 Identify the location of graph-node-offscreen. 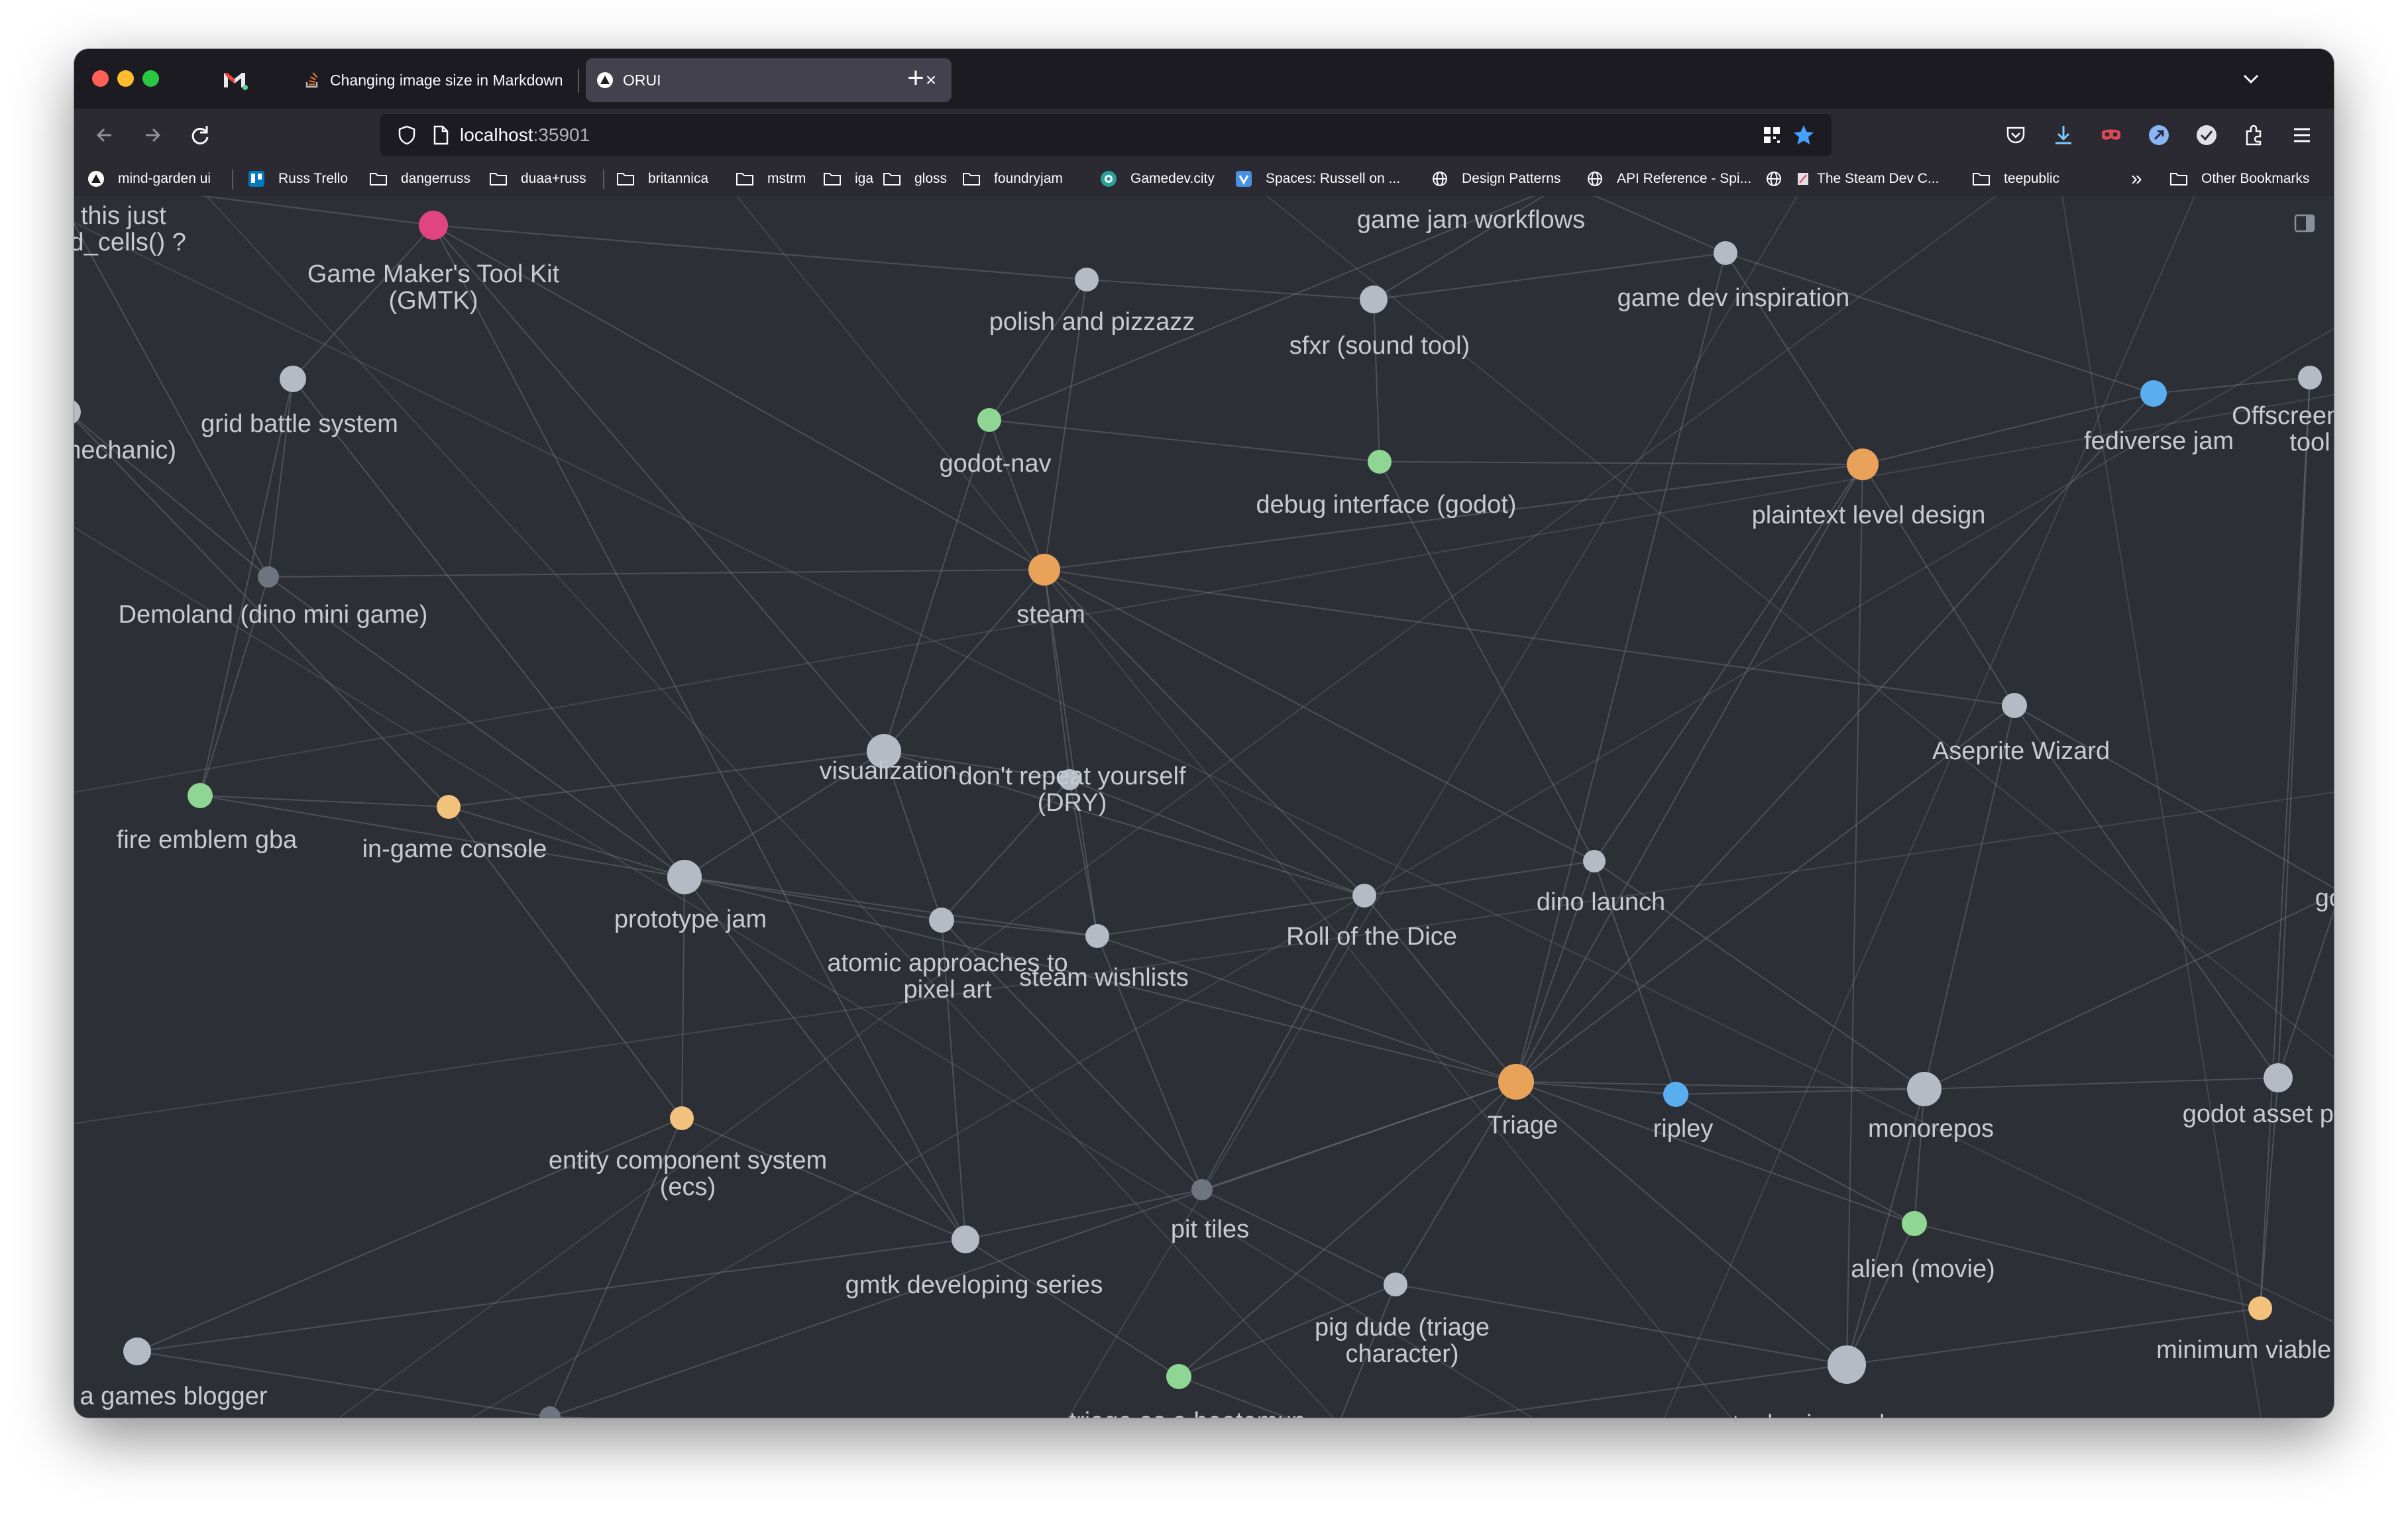
(2310, 378).